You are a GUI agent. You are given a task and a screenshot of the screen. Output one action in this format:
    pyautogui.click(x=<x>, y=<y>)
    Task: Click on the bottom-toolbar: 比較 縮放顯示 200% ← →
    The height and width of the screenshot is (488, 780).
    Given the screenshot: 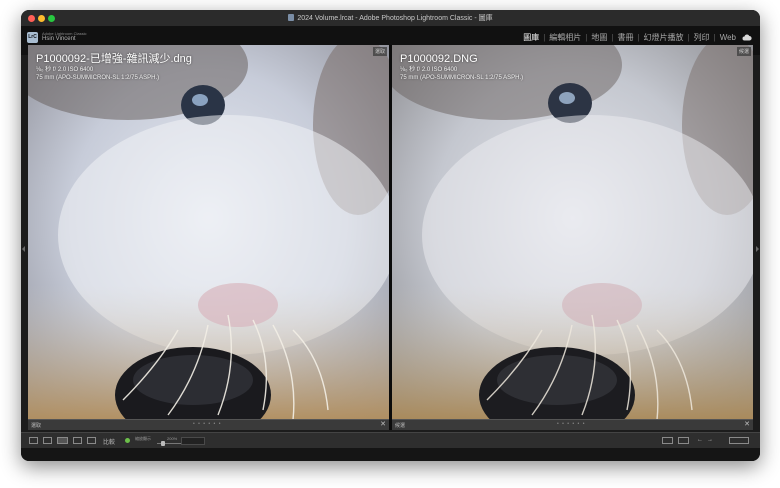 What is the action you would take?
    pyautogui.click(x=390, y=440)
    